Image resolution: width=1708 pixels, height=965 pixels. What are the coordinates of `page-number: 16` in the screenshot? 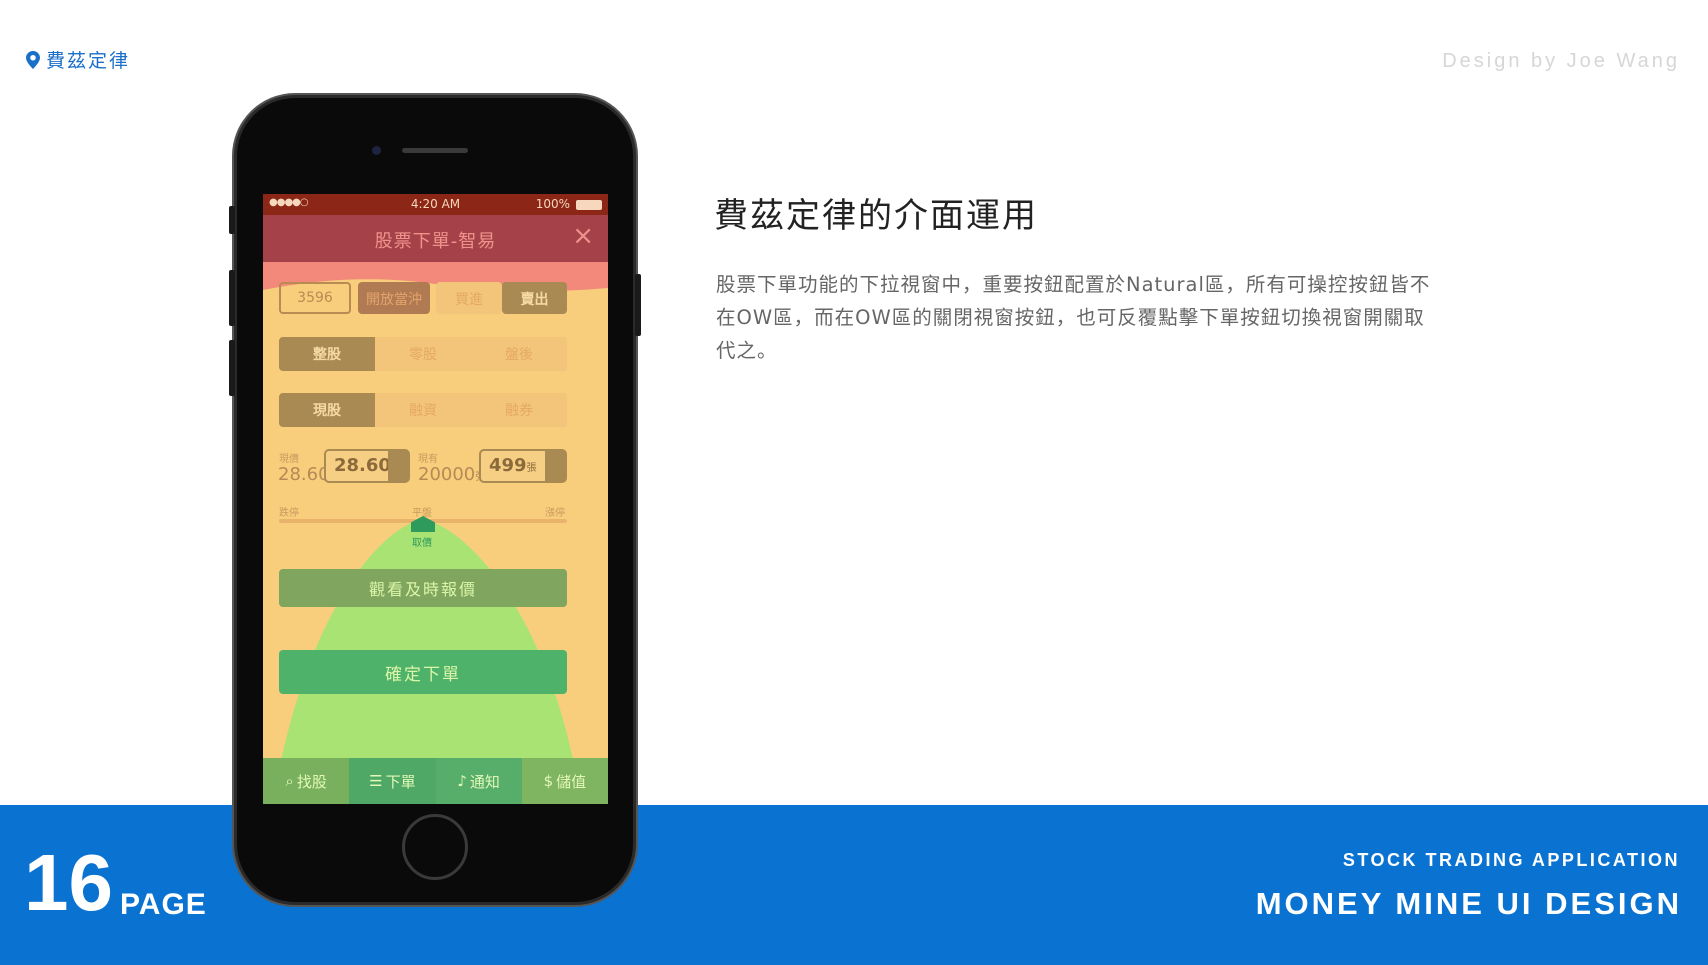 It's located at (68, 882).